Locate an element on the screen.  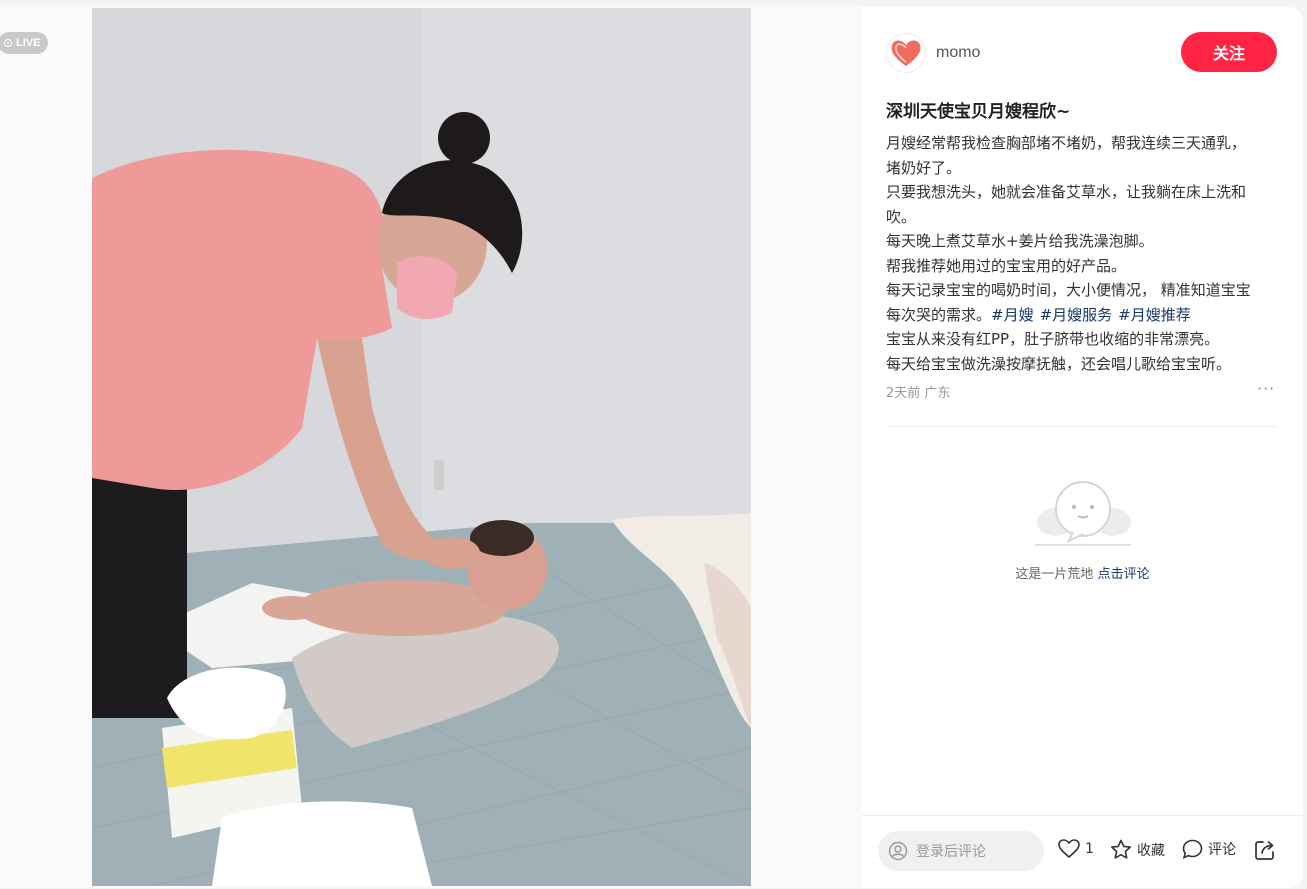
desc-line-with-tags: 每次哭的需求。#月嫂 #月嫂服务 #月嫂推荐 is located at coordinates (1084, 315).